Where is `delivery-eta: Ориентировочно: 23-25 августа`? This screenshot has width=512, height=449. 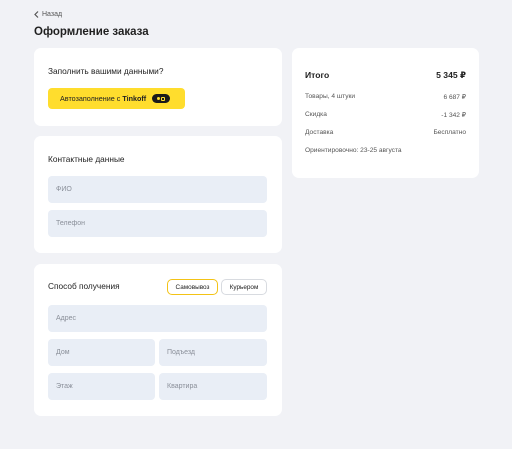 delivery-eta: Ориентировочно: 23-25 августа is located at coordinates (353, 150).